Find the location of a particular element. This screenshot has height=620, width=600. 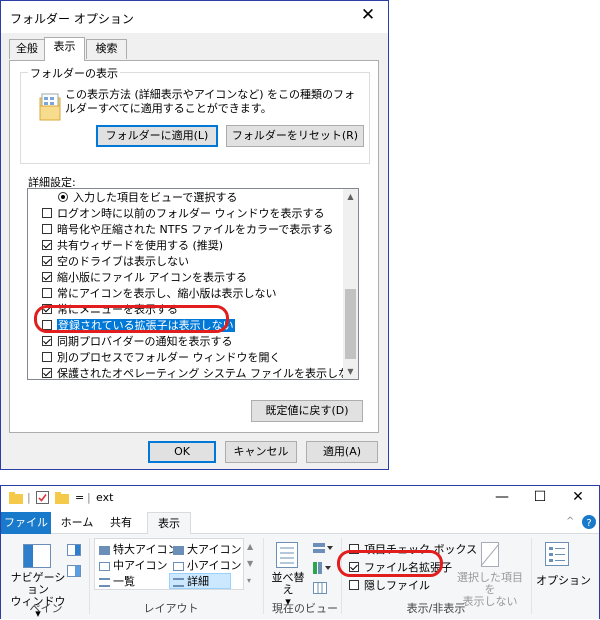

list-item: 保護されたオペレーティング システム ファイルを表示しない (推奨) is located at coordinates (200, 372).